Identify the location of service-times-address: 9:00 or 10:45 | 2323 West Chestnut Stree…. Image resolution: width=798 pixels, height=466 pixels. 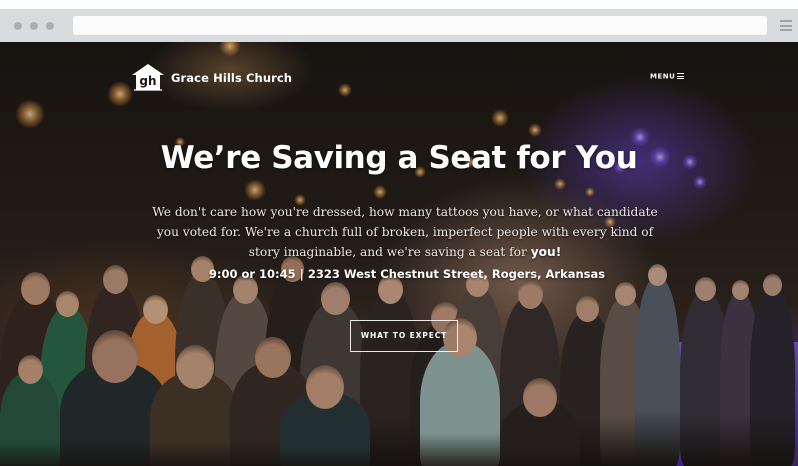
(407, 274).